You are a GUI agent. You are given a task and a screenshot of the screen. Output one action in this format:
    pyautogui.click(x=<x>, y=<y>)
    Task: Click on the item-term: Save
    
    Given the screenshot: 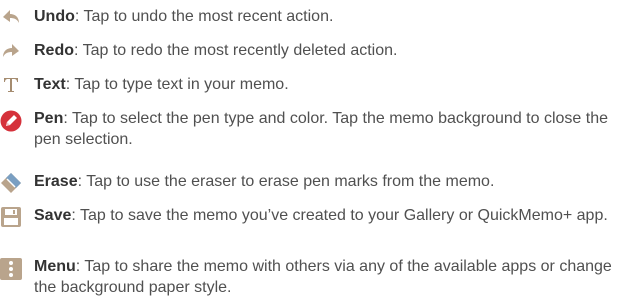 What is the action you would take?
    pyautogui.click(x=53, y=215)
    